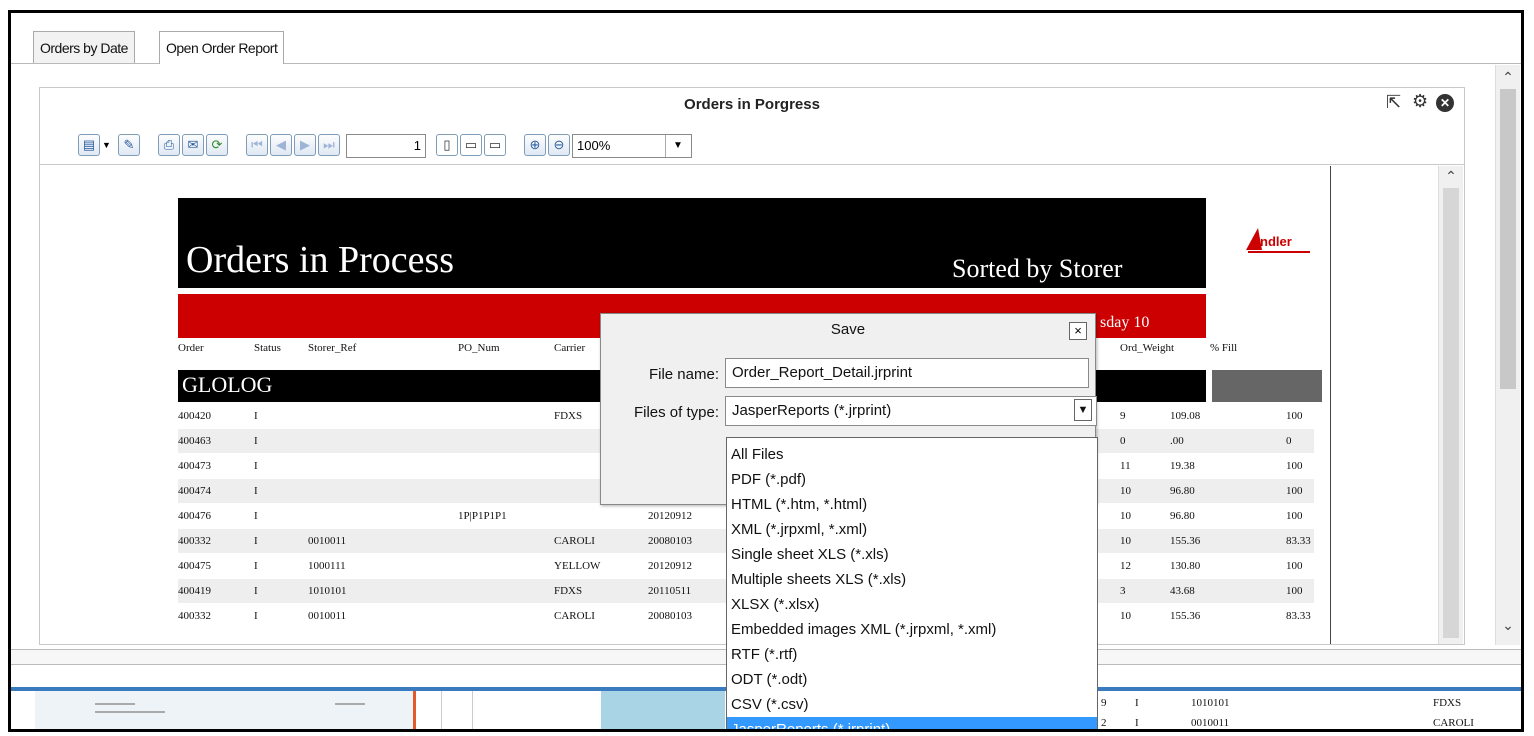  What do you see at coordinates (194, 591) in the screenshot?
I see `table-cell-order: 400419` at bounding box center [194, 591].